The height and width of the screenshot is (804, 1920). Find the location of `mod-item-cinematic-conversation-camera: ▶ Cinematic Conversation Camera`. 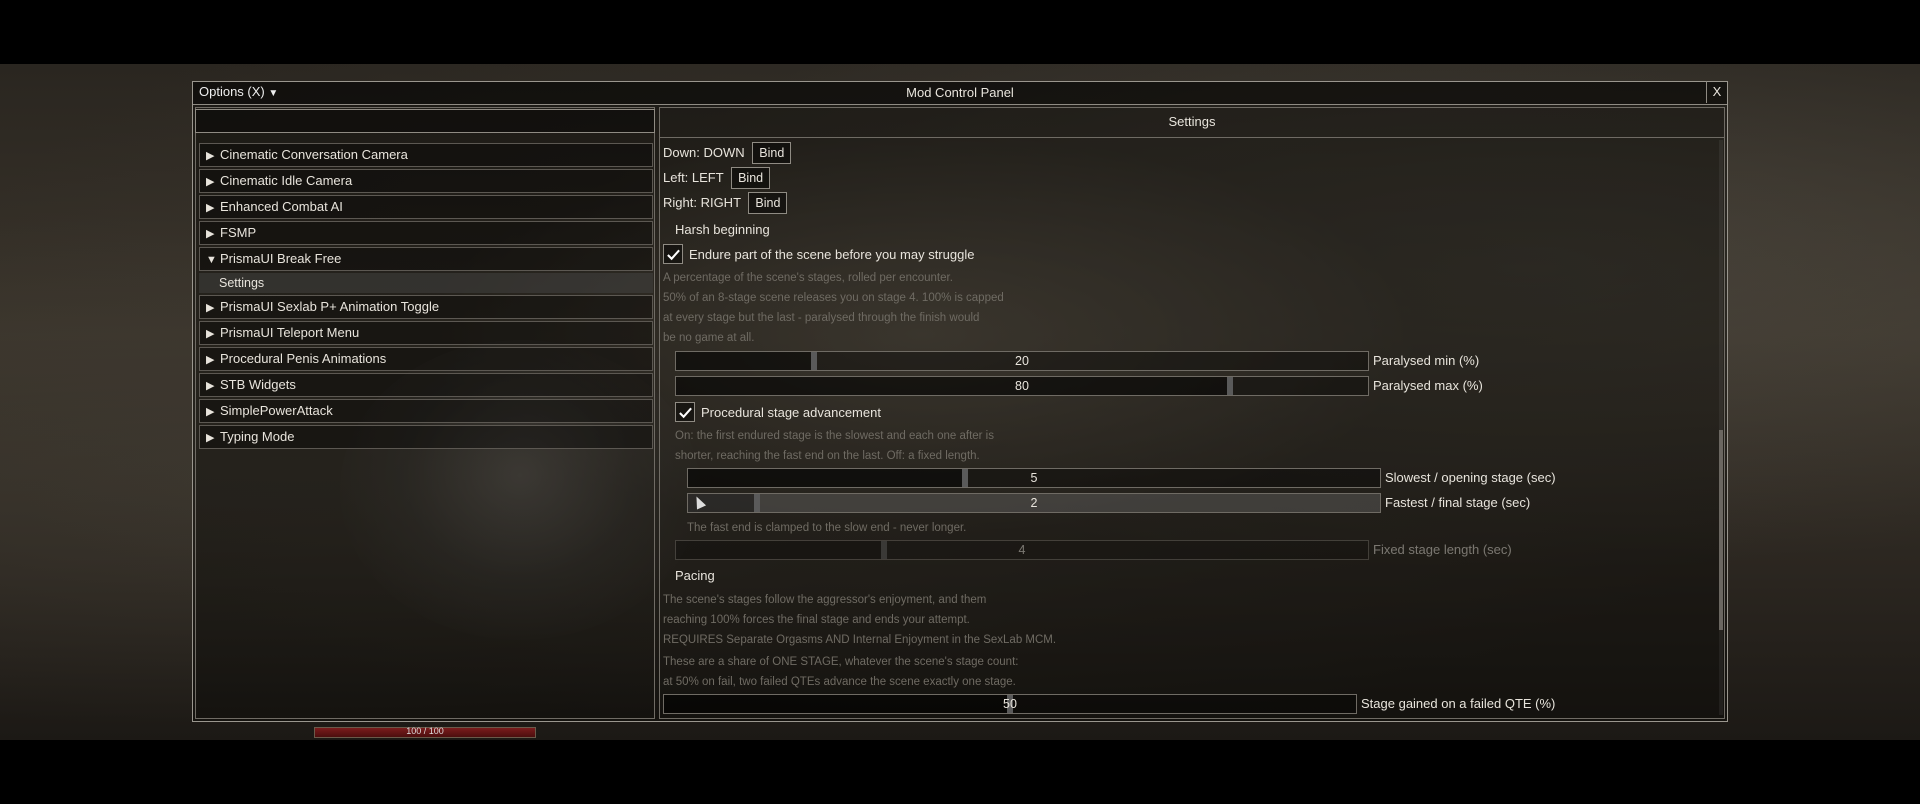

mod-item-cinematic-conversation-camera: ▶ Cinematic Conversation Camera is located at coordinates (426, 155).